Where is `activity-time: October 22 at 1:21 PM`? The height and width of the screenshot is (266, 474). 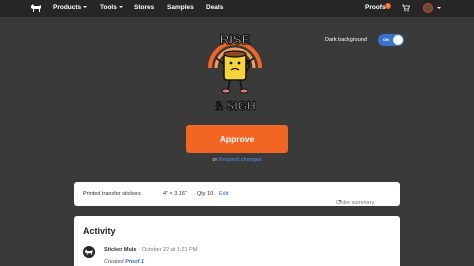
activity-time: October 22 at 1:21 PM is located at coordinates (170, 250).